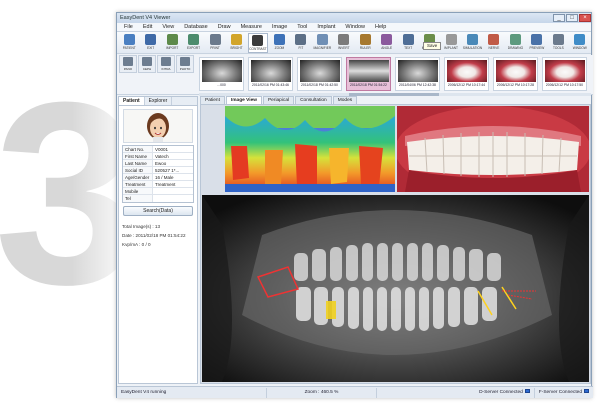 The image size is (606, 410). Describe the element at coordinates (322, 43) in the screenshot. I see `magnifier-button: MAGNIFIER` at that location.